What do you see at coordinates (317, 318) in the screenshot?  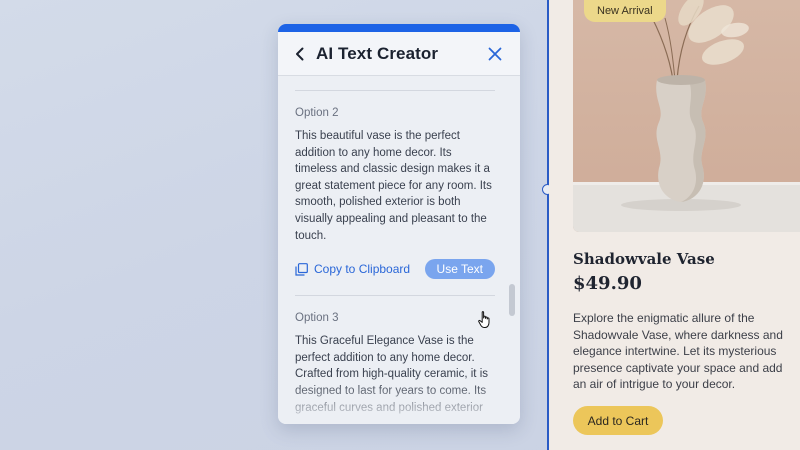 I see `option-label: Option 3` at bounding box center [317, 318].